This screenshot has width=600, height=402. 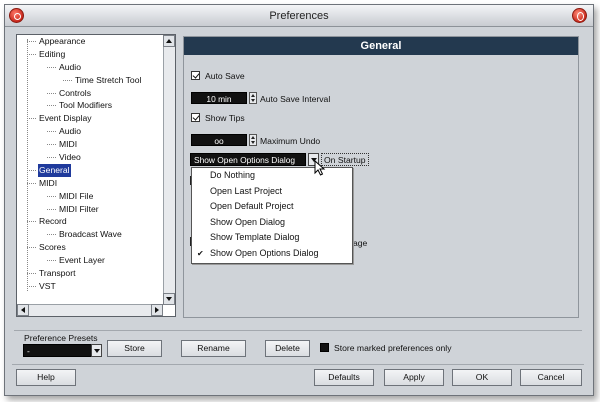 What do you see at coordinates (246, 190) in the screenshot?
I see `startup-menu-item-label: Open Last Project` at bounding box center [246, 190].